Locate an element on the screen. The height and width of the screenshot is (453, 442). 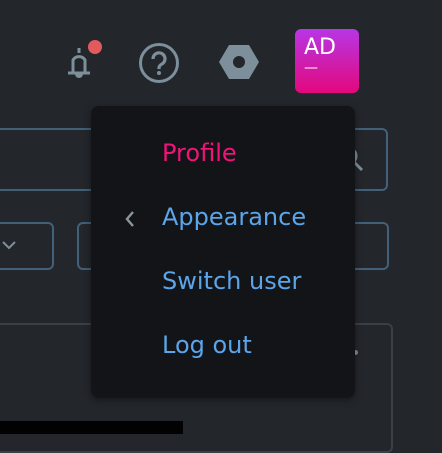
help-button is located at coordinates (159, 63).